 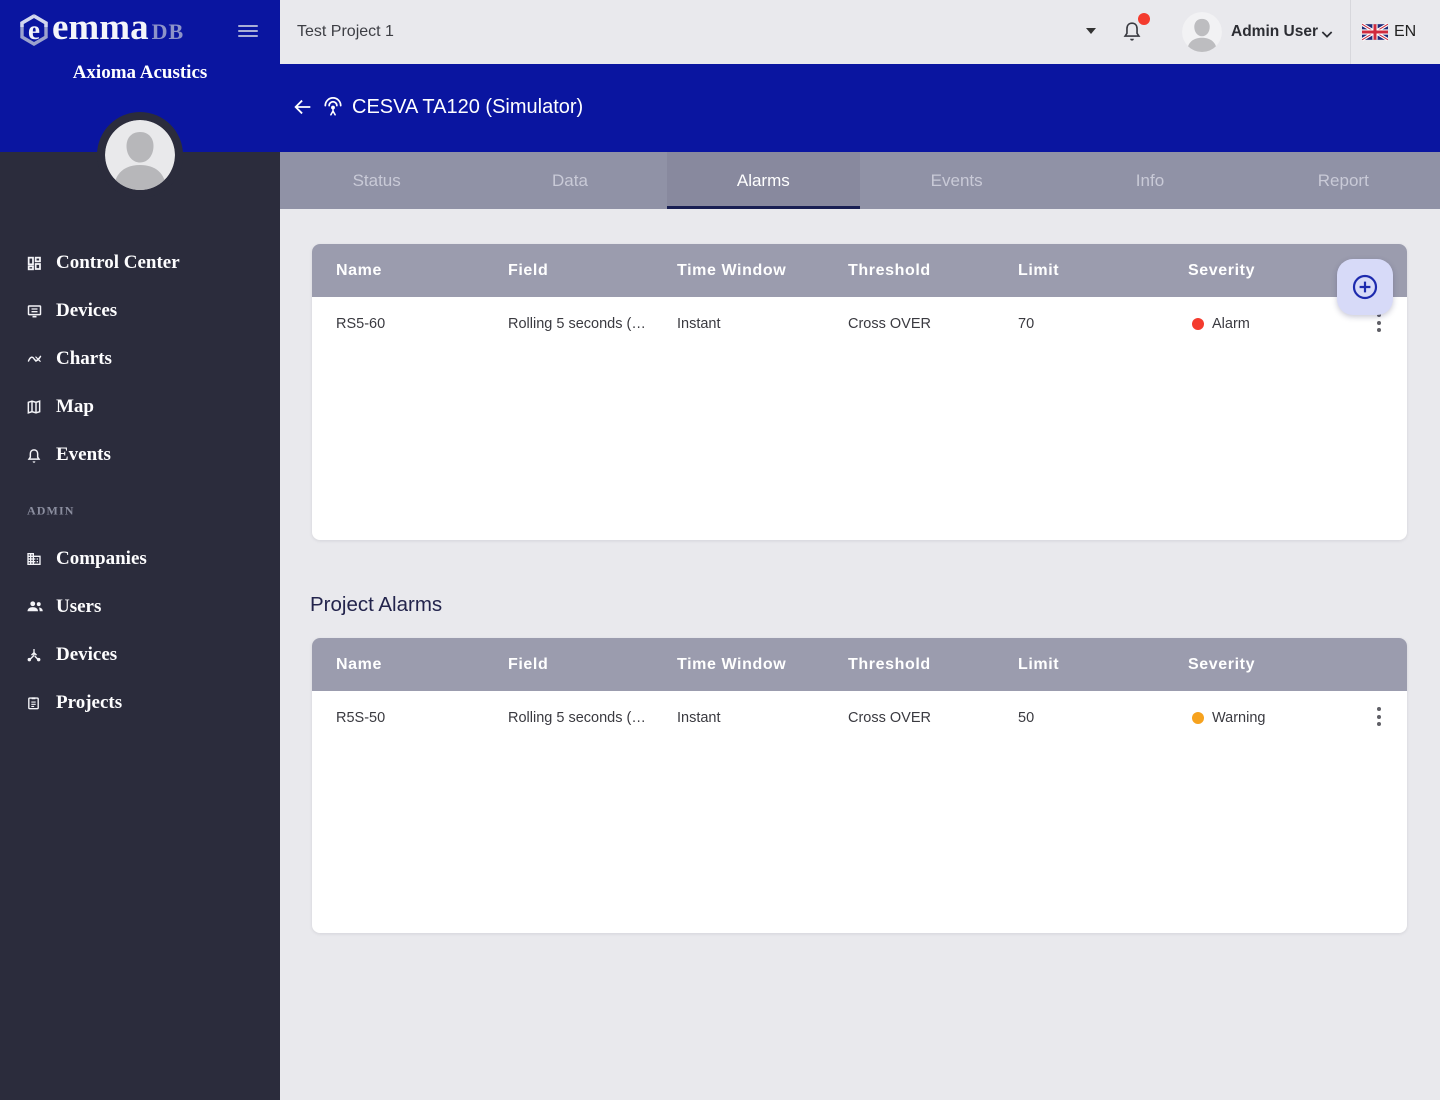 What do you see at coordinates (34, 30) in the screenshot?
I see `svg-text: e` at bounding box center [34, 30].